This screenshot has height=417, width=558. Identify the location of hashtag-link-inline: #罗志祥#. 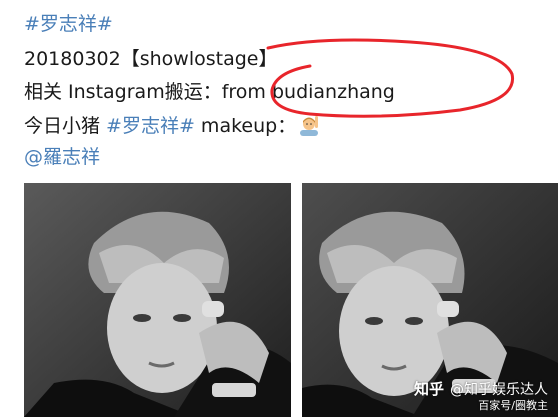
(150, 126).